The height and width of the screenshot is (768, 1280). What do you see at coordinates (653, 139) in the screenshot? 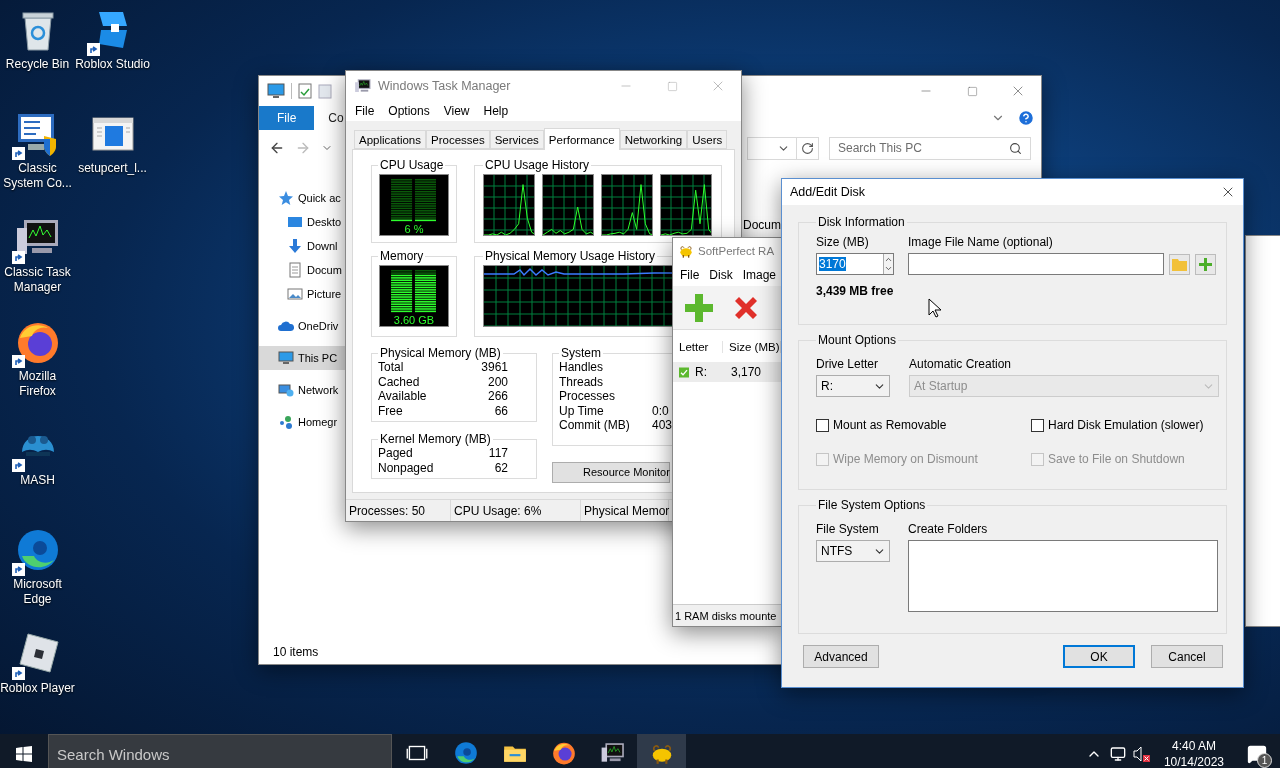
I see `tab: Networking` at bounding box center [653, 139].